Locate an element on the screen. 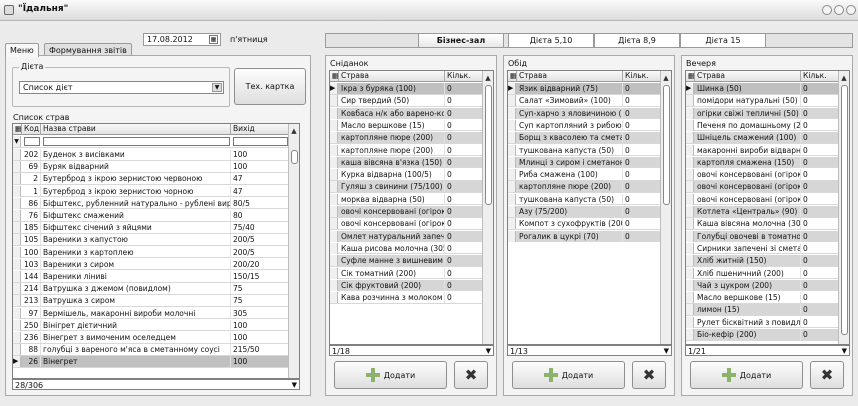 This screenshot has height=406, width=858. table-row: Салат «Зимовий» (100) 0 is located at coordinates (589, 101).